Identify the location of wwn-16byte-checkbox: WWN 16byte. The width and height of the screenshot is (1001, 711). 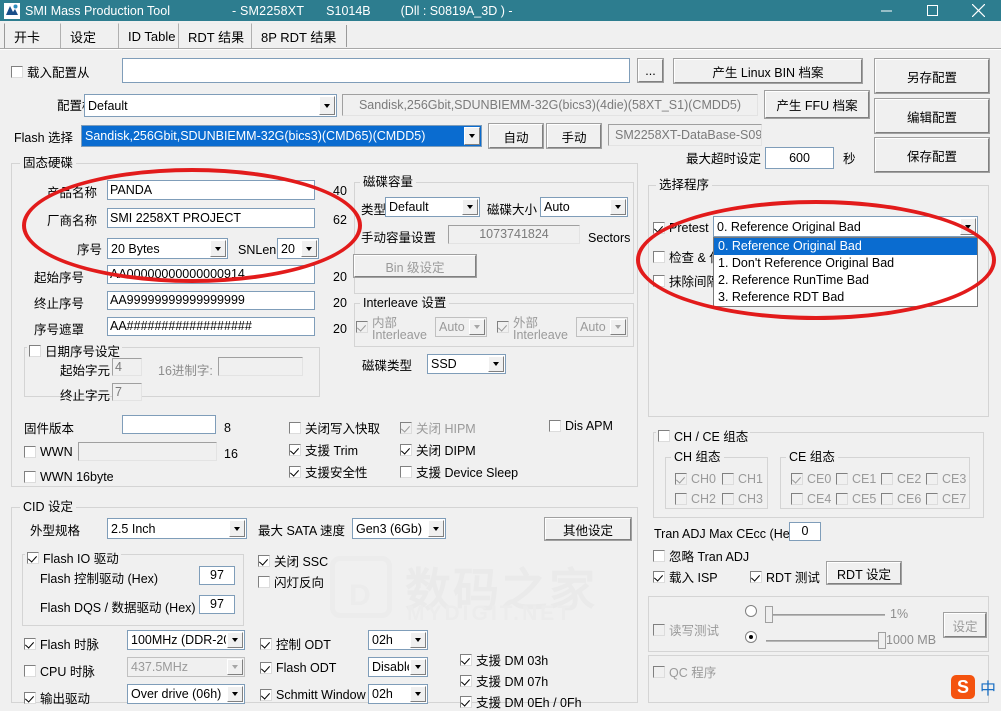
(69, 477).